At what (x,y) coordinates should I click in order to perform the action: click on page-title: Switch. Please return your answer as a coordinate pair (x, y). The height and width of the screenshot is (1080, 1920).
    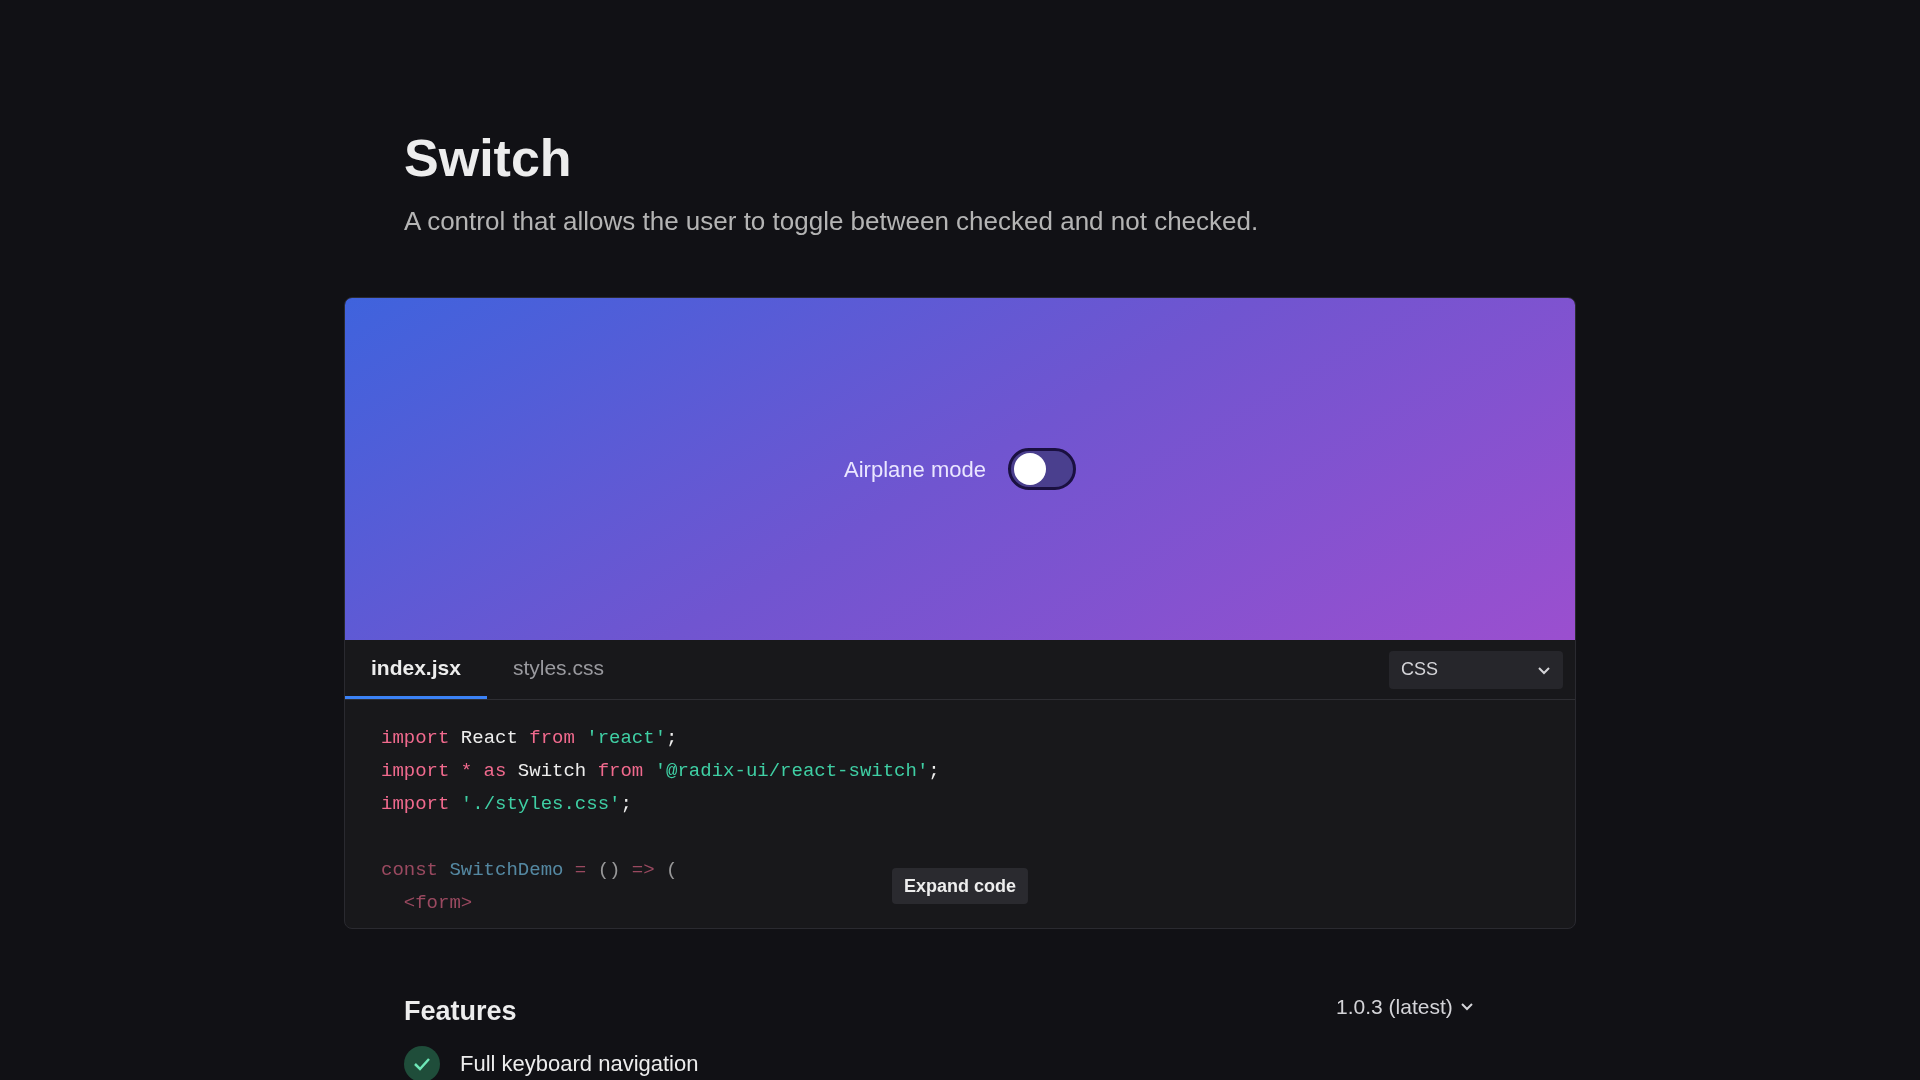
    Looking at the image, I should click on (488, 158).